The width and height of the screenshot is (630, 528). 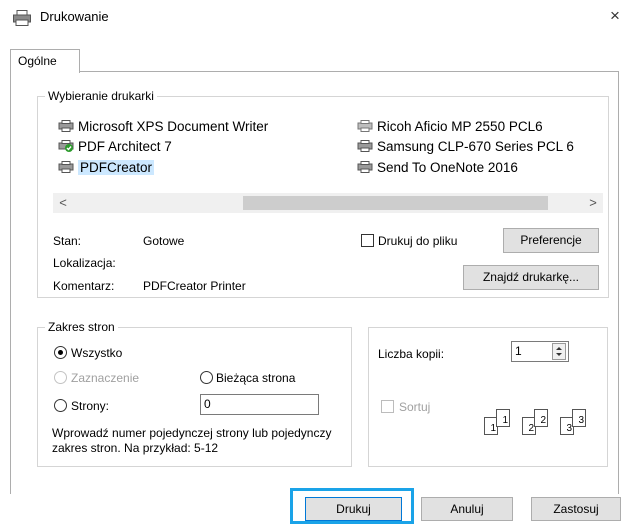 I want to click on print-to-file-checkbox, so click(x=367, y=240).